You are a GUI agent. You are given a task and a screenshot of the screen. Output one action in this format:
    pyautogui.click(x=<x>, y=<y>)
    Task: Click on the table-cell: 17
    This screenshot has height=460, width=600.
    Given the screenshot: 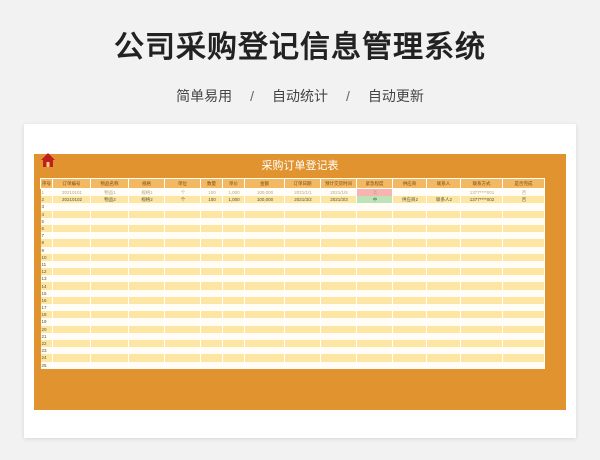 What is the action you would take?
    pyautogui.click(x=46, y=308)
    